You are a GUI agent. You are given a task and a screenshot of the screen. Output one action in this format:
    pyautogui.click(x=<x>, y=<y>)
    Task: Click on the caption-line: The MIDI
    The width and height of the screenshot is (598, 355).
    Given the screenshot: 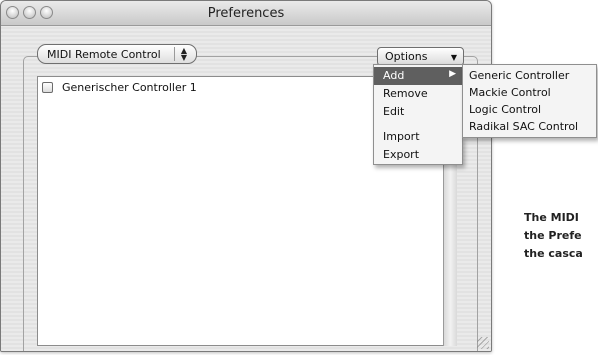 What is the action you would take?
    pyautogui.click(x=551, y=217)
    